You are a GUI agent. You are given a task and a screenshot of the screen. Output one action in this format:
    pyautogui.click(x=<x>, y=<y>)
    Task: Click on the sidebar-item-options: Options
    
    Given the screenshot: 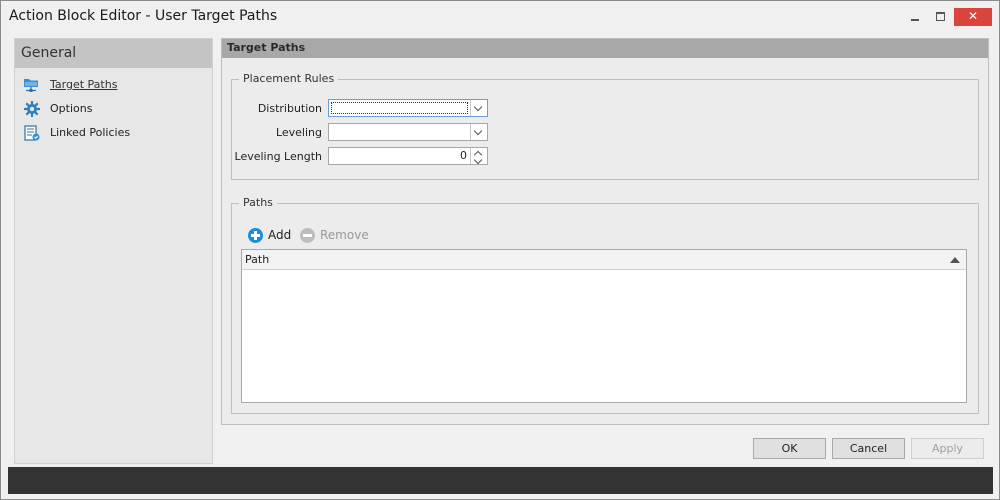 What is the action you would take?
    pyautogui.click(x=113, y=109)
    